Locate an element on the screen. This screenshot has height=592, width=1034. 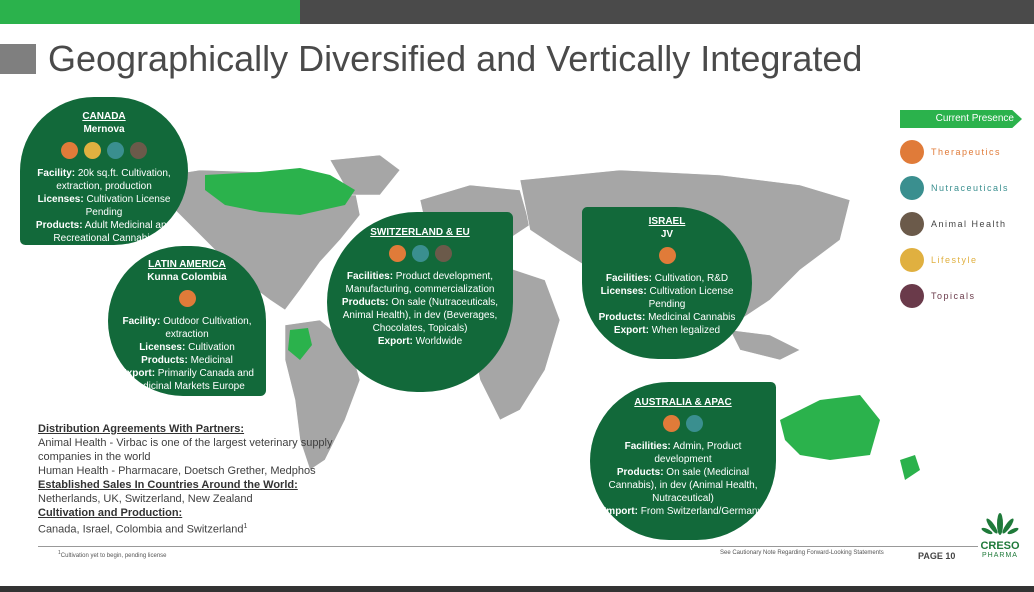
legend-label: Therapeutics is located at coordinates (966, 152).